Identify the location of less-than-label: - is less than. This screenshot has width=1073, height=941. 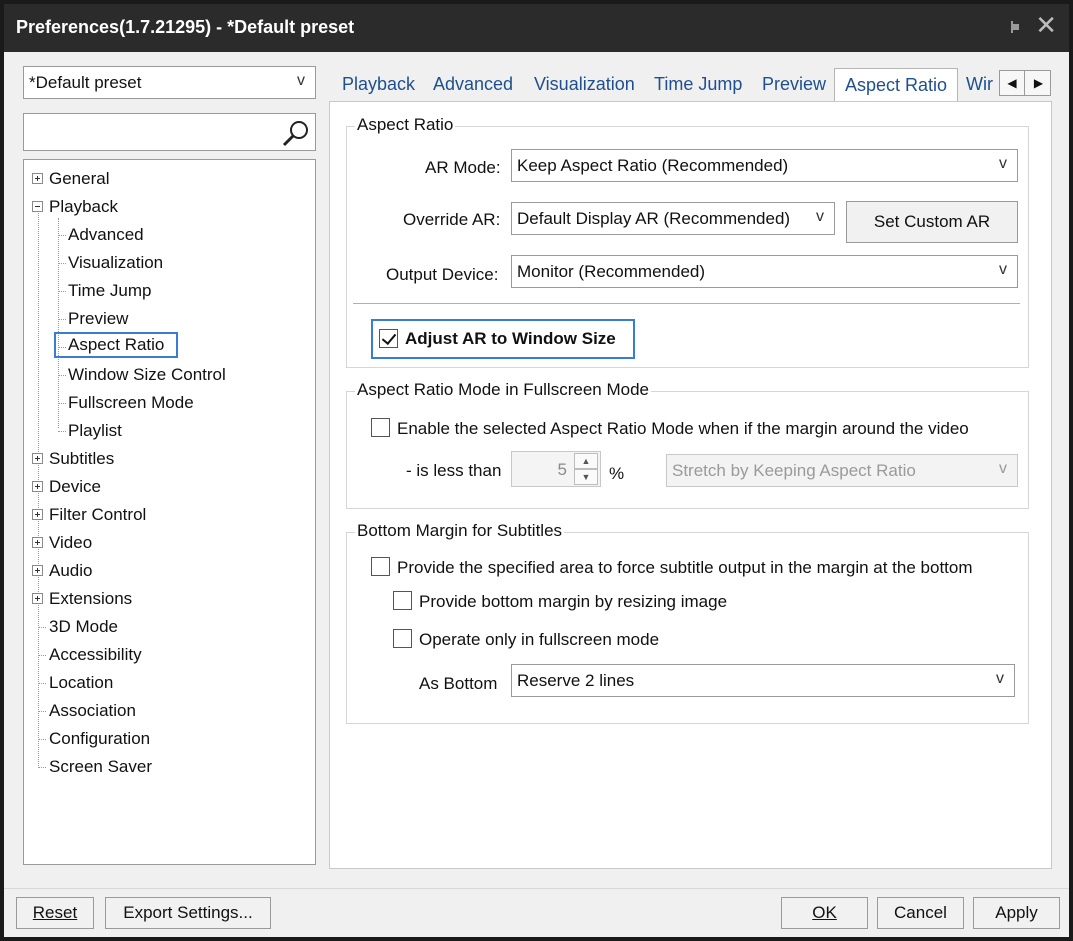
(454, 470).